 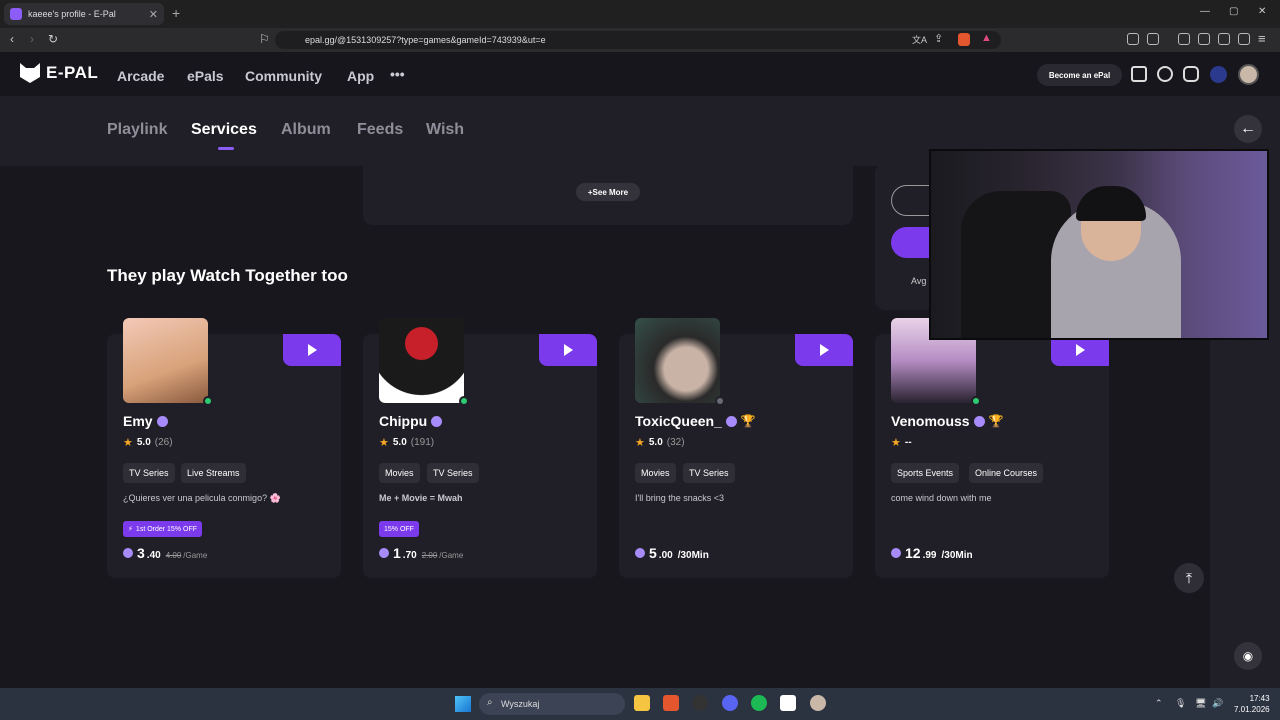 What do you see at coordinates (964, 39) in the screenshot?
I see `brave-shield-icon` at bounding box center [964, 39].